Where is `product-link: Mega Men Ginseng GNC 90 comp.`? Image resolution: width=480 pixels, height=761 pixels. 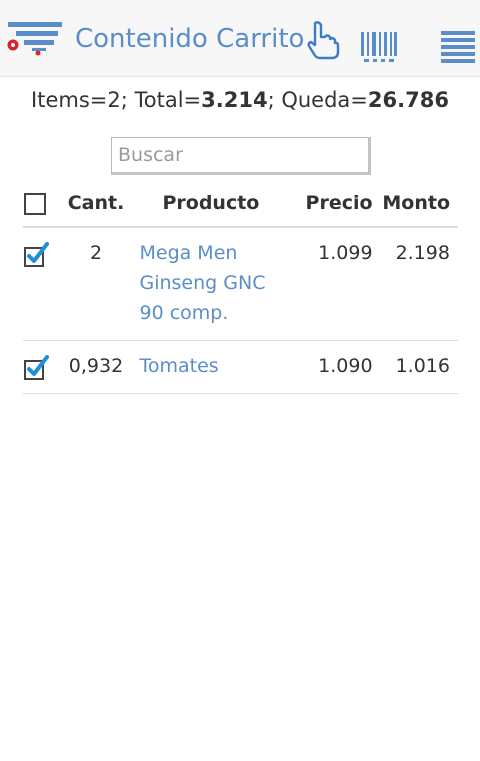
product-link: Mega Men Ginseng GNC 90 comp. is located at coordinates (202, 283).